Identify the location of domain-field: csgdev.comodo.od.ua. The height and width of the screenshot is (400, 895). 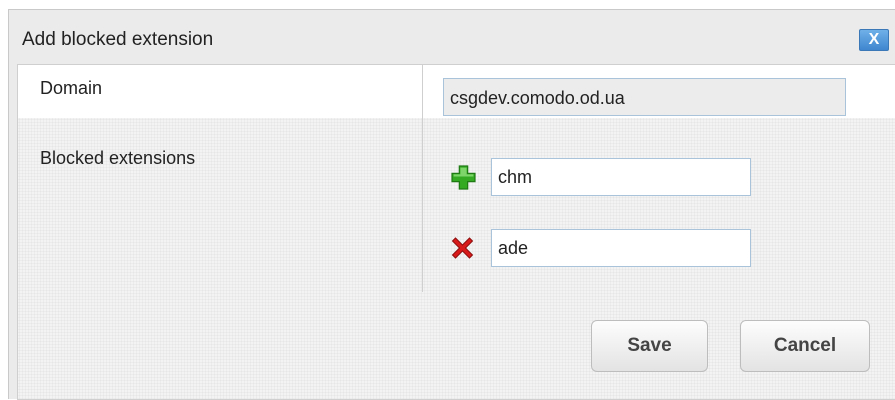
(644, 97).